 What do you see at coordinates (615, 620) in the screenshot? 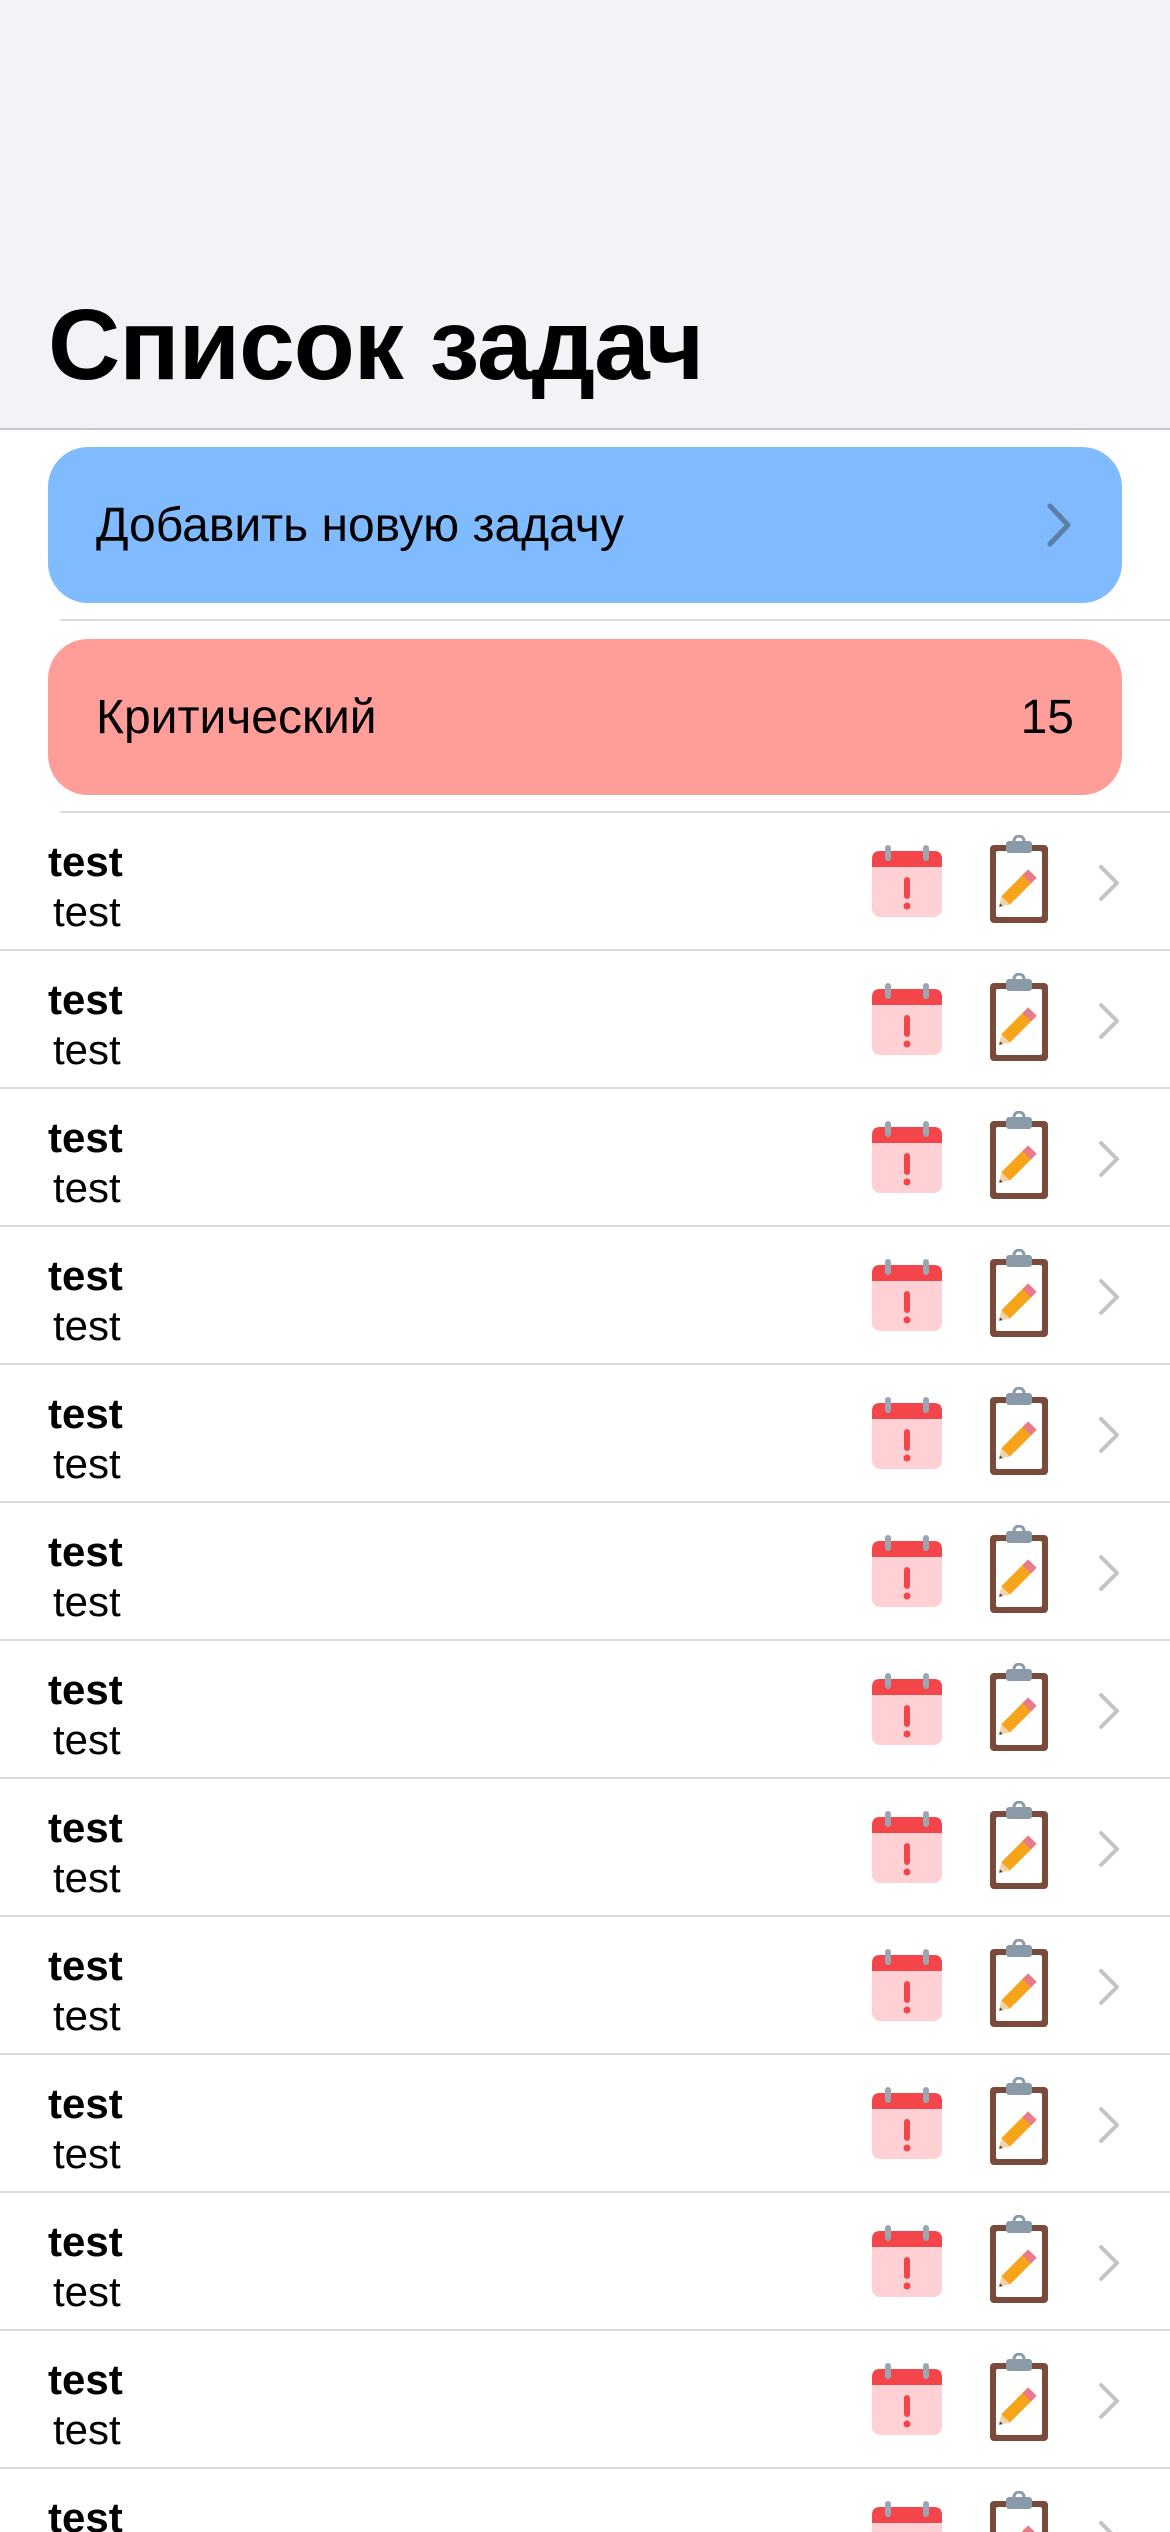
I see `separator` at bounding box center [615, 620].